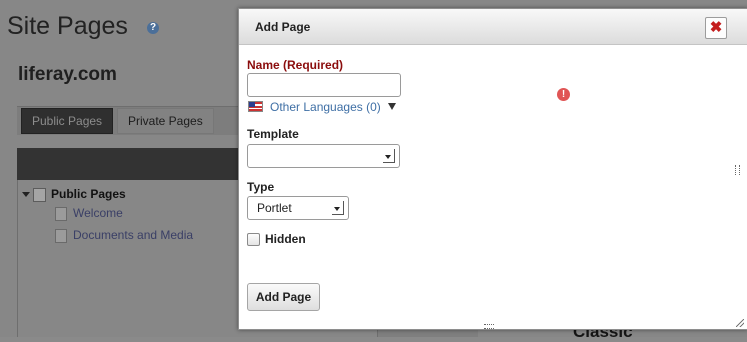  I want to click on resize-grip-bottom, so click(489, 326).